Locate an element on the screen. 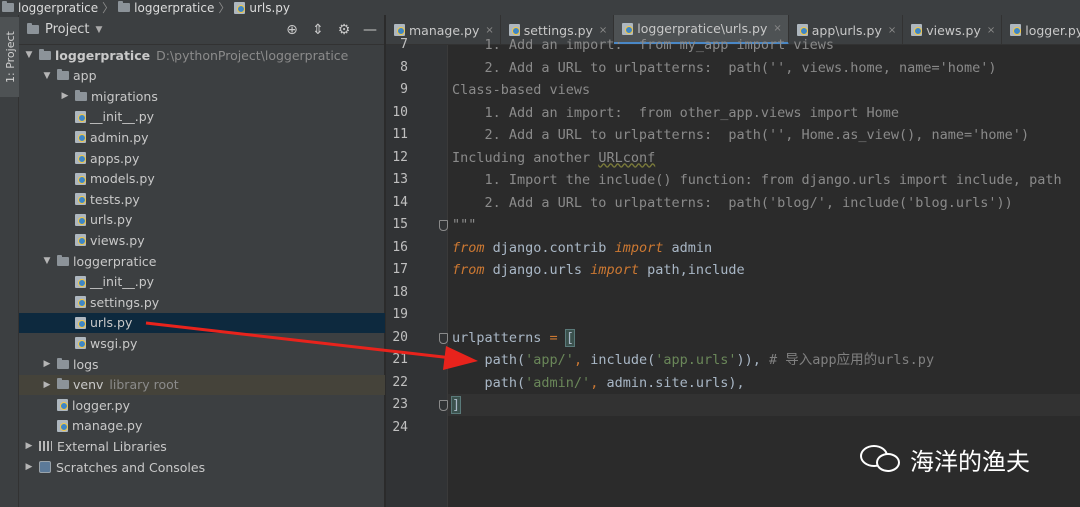 This screenshot has width=1080, height=507. tree-item: logger.py is located at coordinates (202, 405).